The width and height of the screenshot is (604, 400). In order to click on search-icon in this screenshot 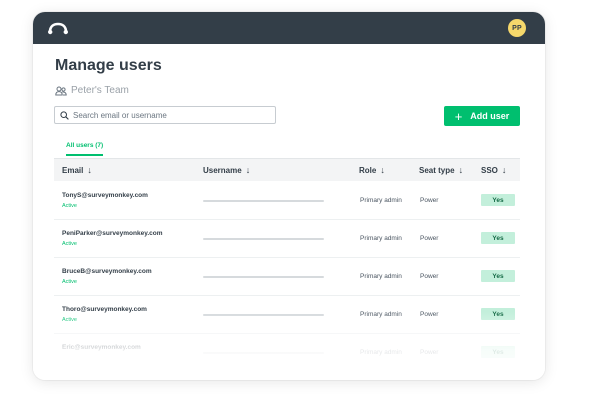, I will do `click(64, 115)`.